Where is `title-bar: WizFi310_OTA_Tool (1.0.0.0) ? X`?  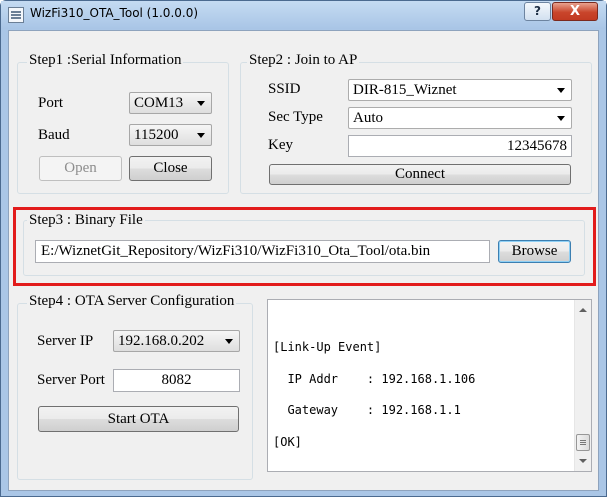
title-bar: WizFi310_OTA_Tool (1.0.0.0) ? X is located at coordinates (303, 15).